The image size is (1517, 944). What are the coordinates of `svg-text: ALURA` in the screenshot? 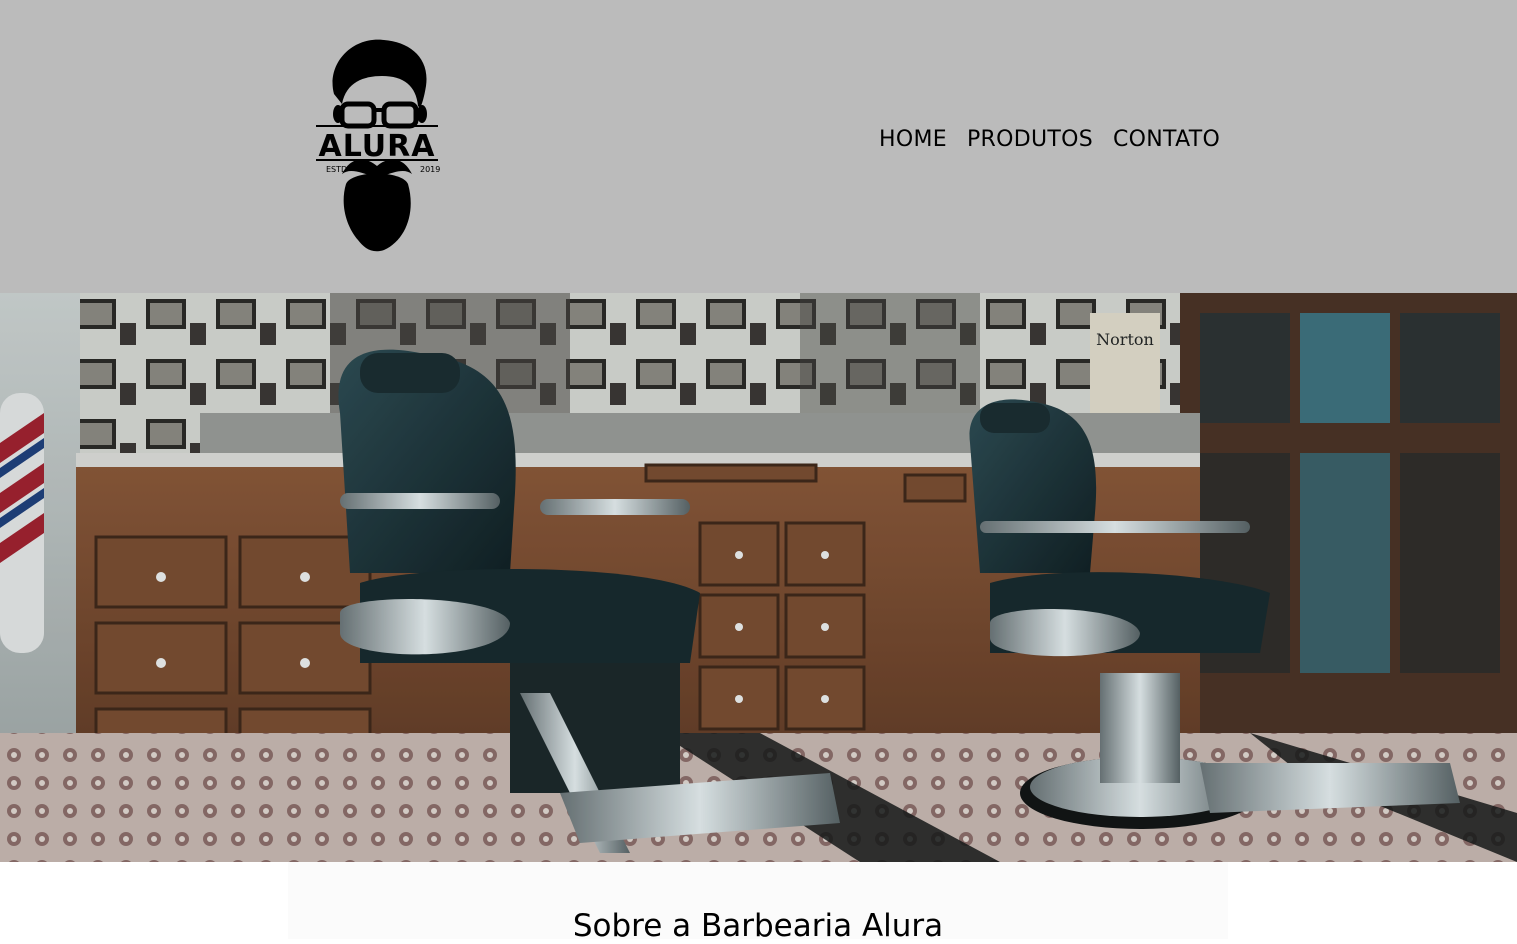 It's located at (377, 146).